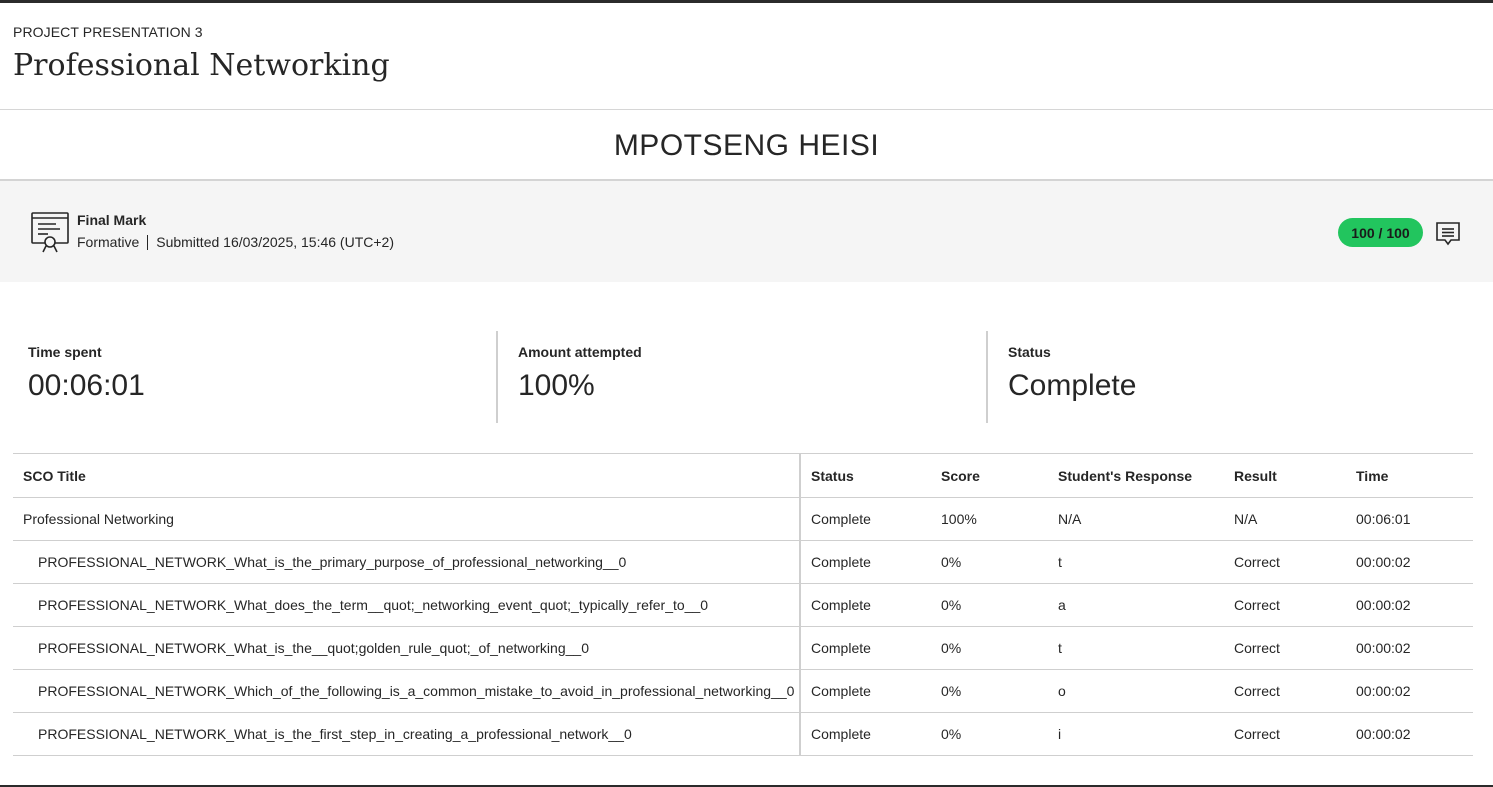 The width and height of the screenshot is (1493, 787). I want to click on result-cell: N/A, so click(1285, 519).